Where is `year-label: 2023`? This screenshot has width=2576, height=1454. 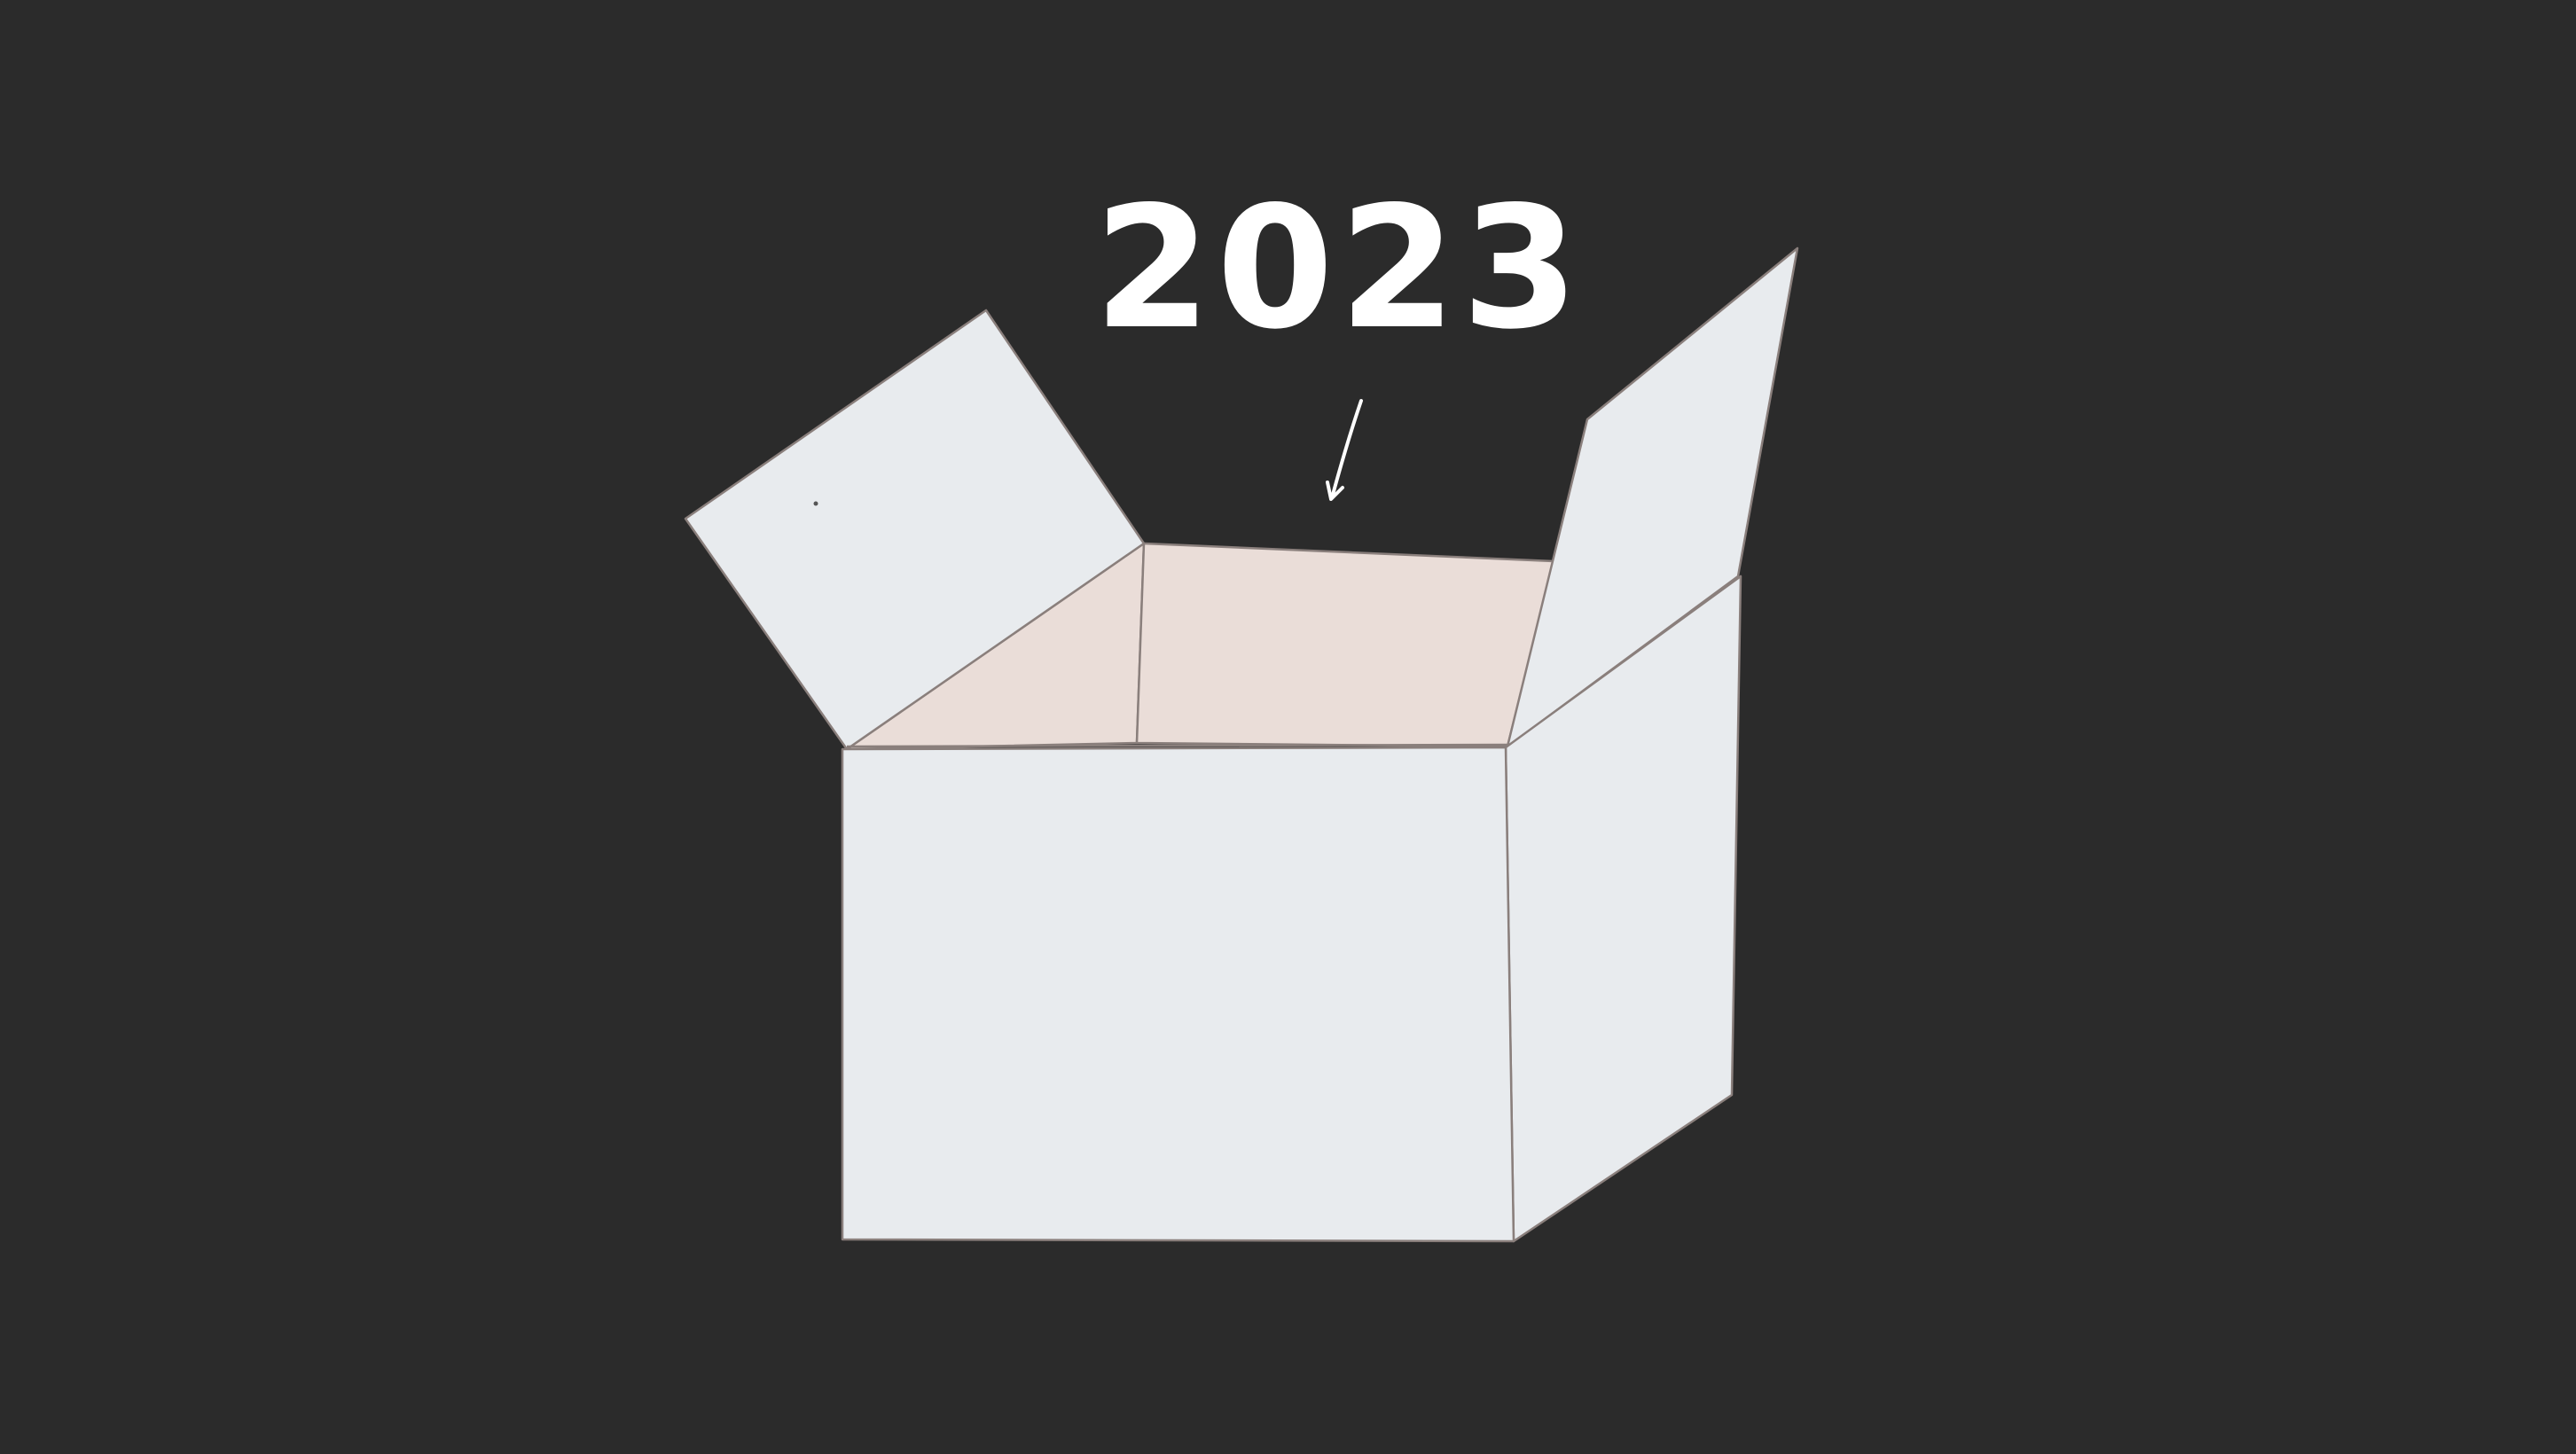
year-label: 2023 is located at coordinates (1339, 268).